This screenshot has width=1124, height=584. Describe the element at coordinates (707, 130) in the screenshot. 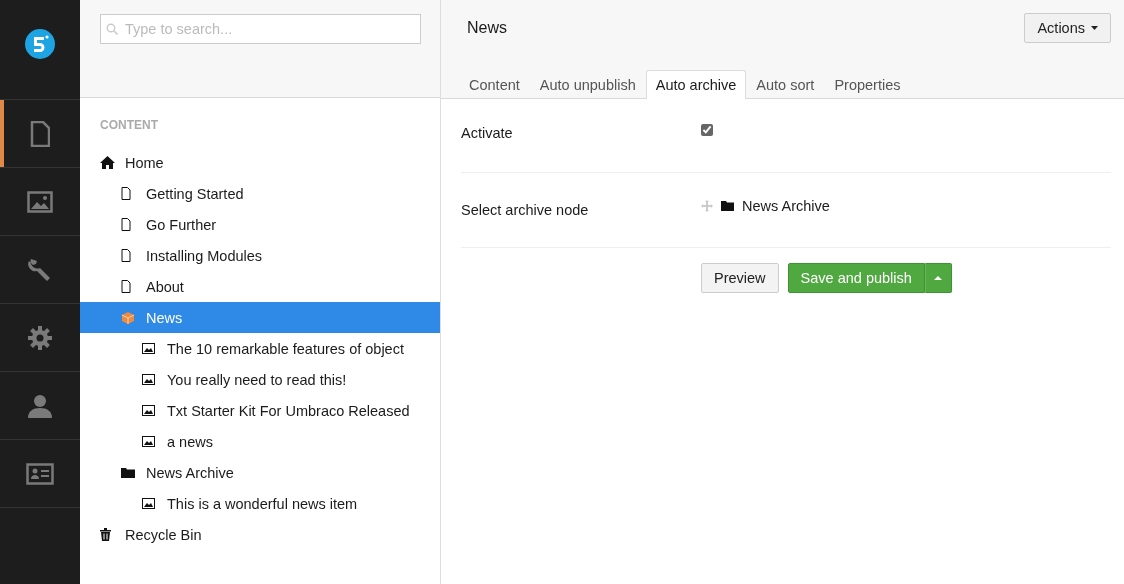

I see `activate-checkbox` at that location.